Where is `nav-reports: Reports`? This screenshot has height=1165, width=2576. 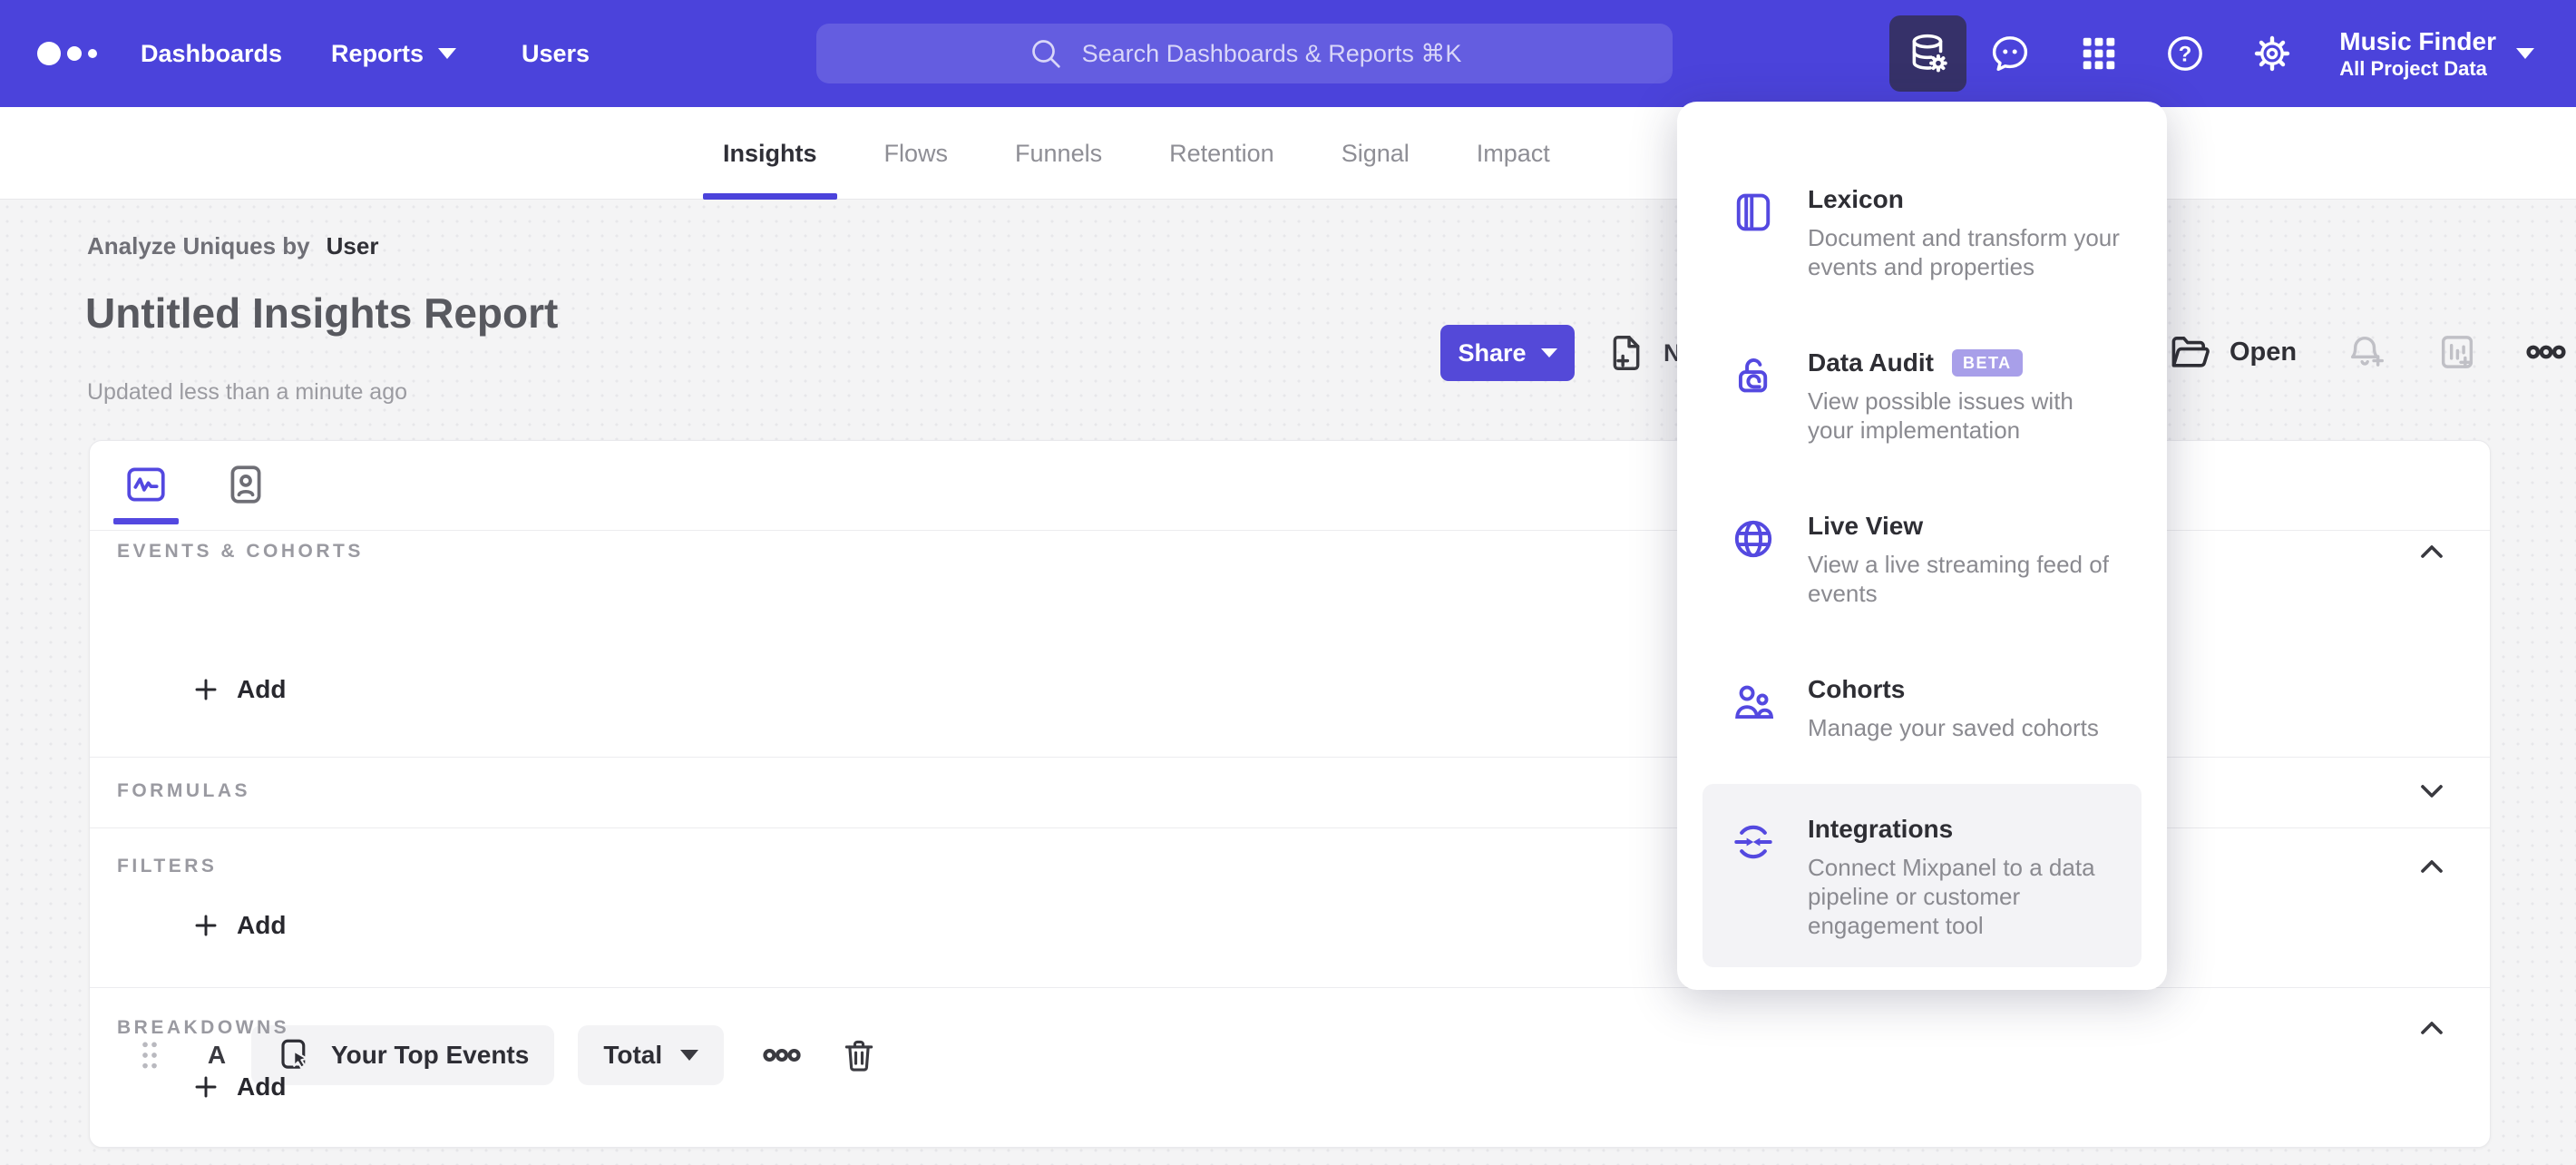 nav-reports: Reports is located at coordinates (394, 53).